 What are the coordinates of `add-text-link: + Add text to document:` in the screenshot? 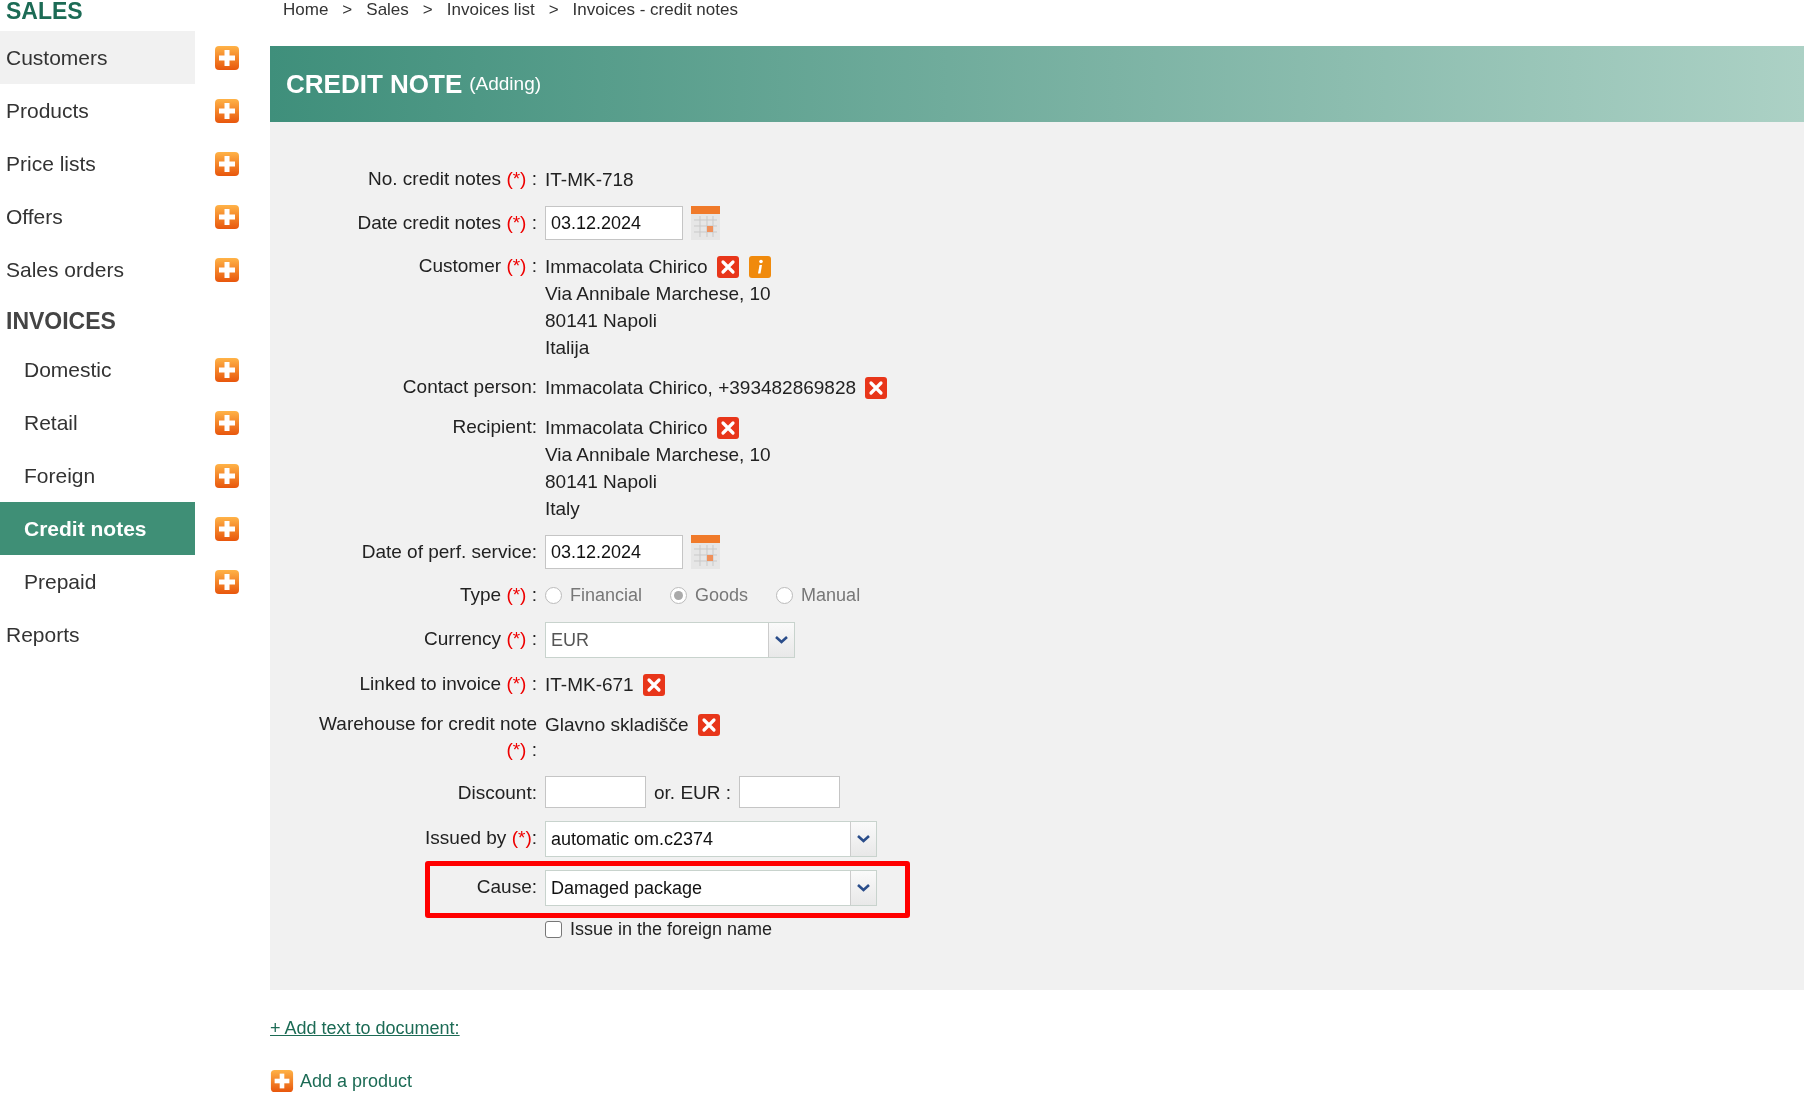 It's located at (365, 1028).